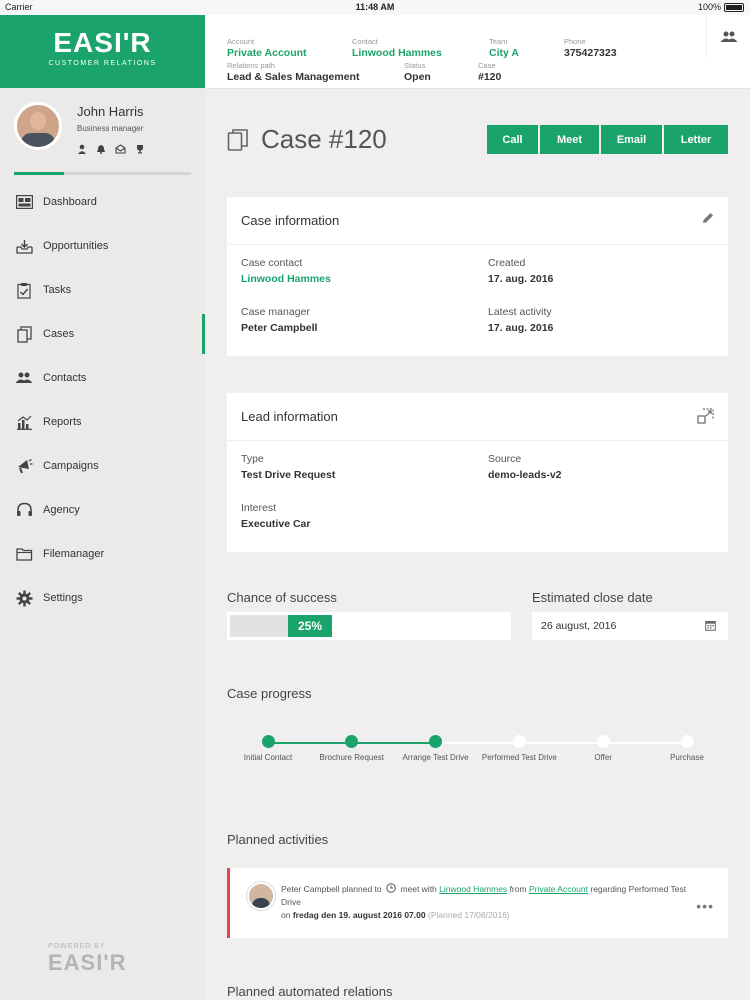 The width and height of the screenshot is (750, 1000). What do you see at coordinates (70, 202) in the screenshot?
I see `sidebar-item-label: Dashboard` at bounding box center [70, 202].